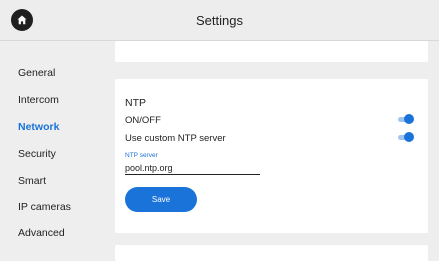 The image size is (439, 261). What do you see at coordinates (143, 120) in the screenshot?
I see `on-off-label: ON/OFF` at bounding box center [143, 120].